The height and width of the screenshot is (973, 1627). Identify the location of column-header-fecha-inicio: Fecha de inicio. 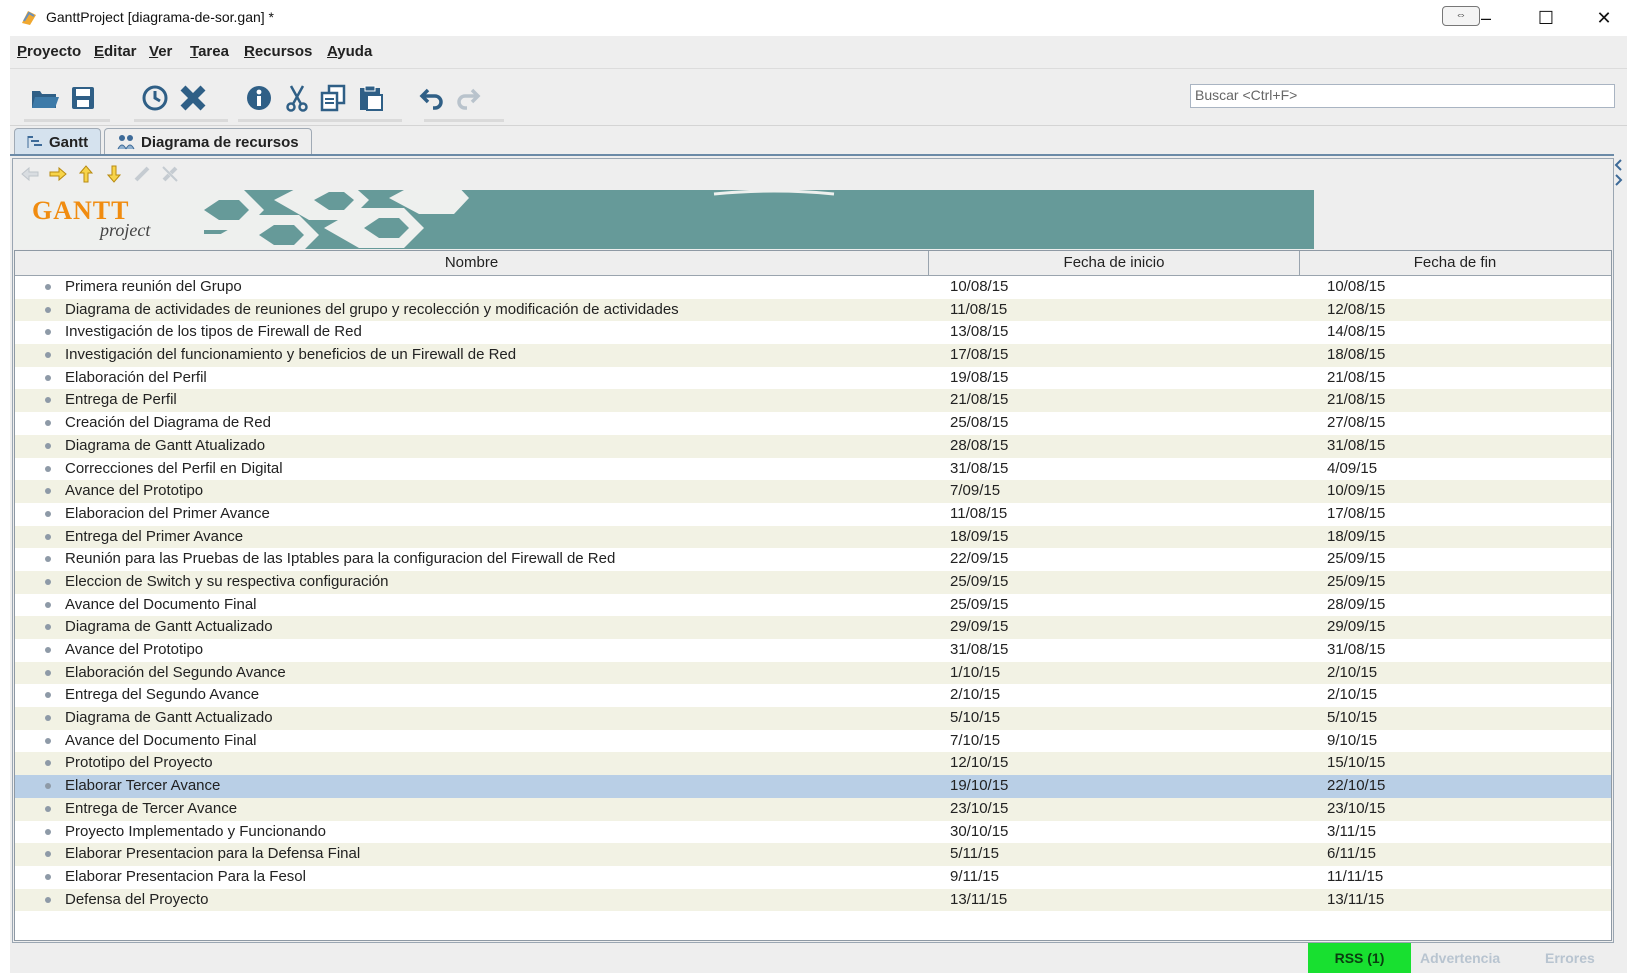
(1114, 263).